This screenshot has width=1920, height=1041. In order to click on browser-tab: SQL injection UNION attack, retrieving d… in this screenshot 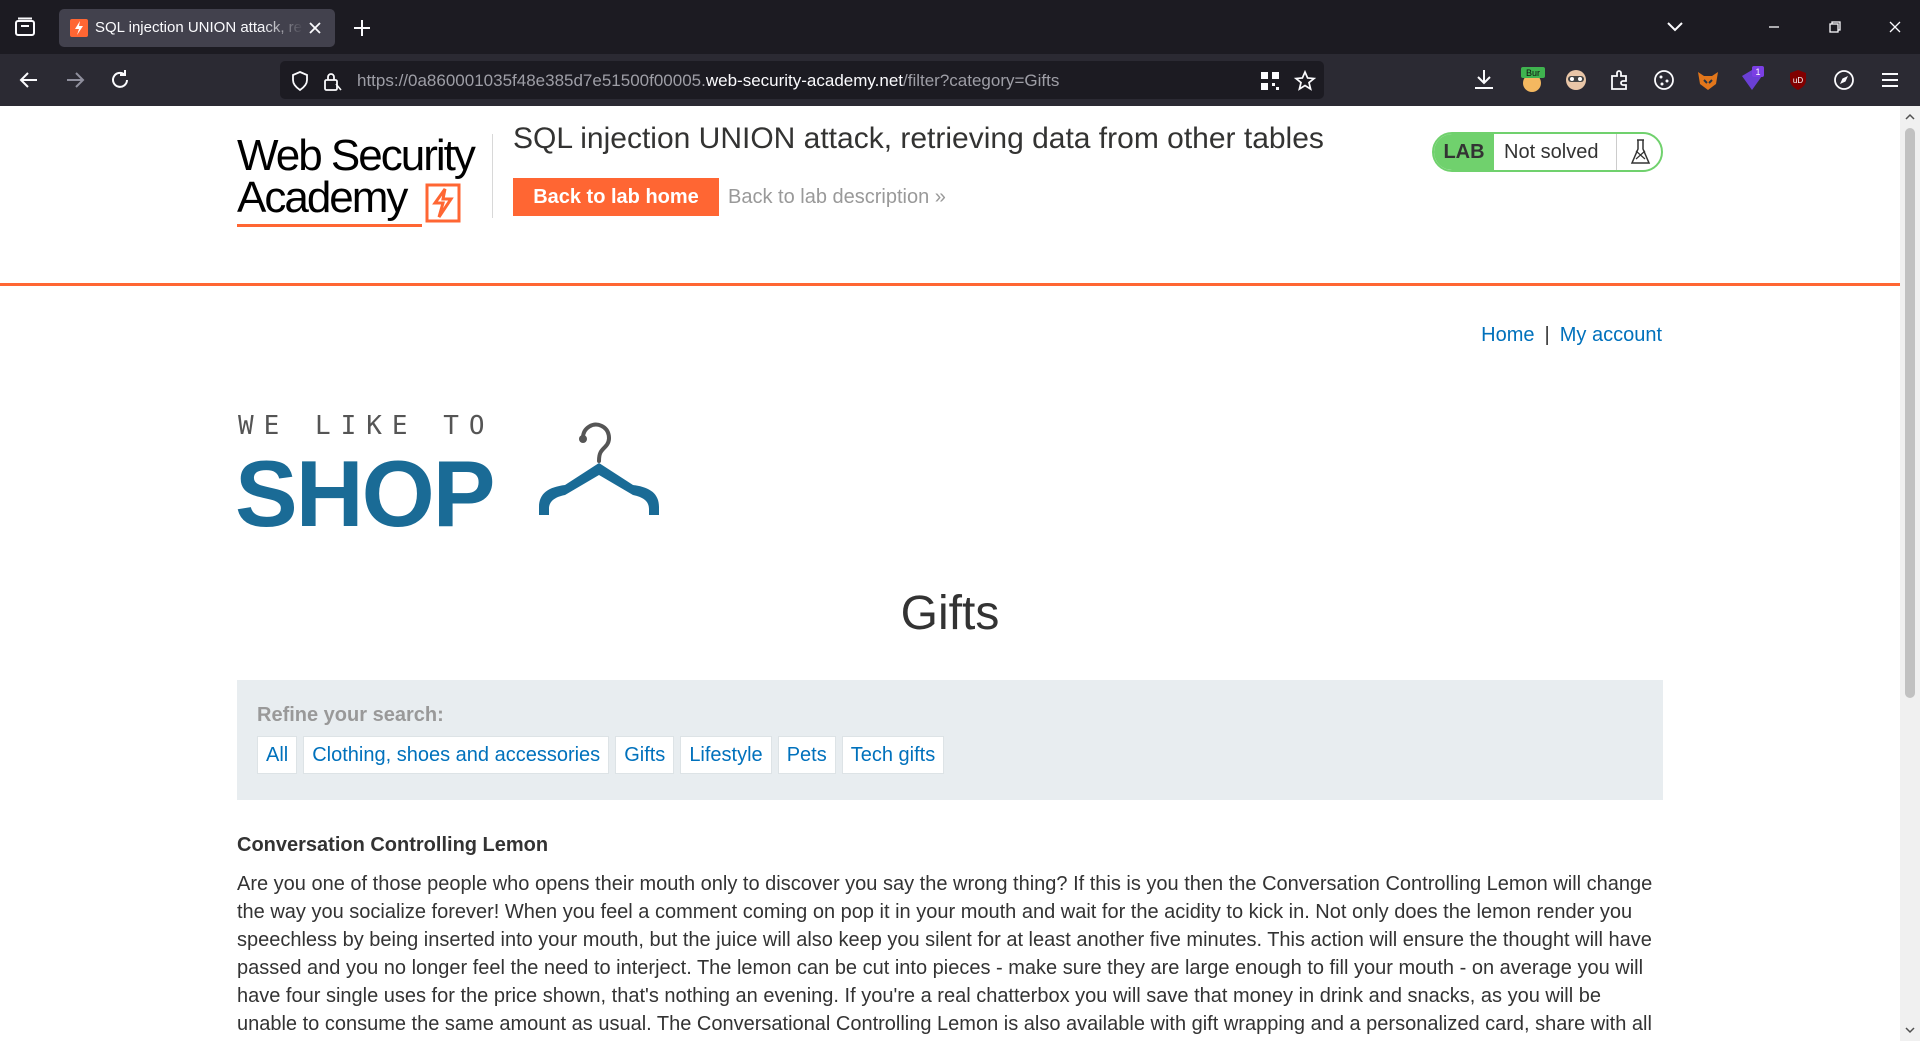, I will do `click(197, 28)`.